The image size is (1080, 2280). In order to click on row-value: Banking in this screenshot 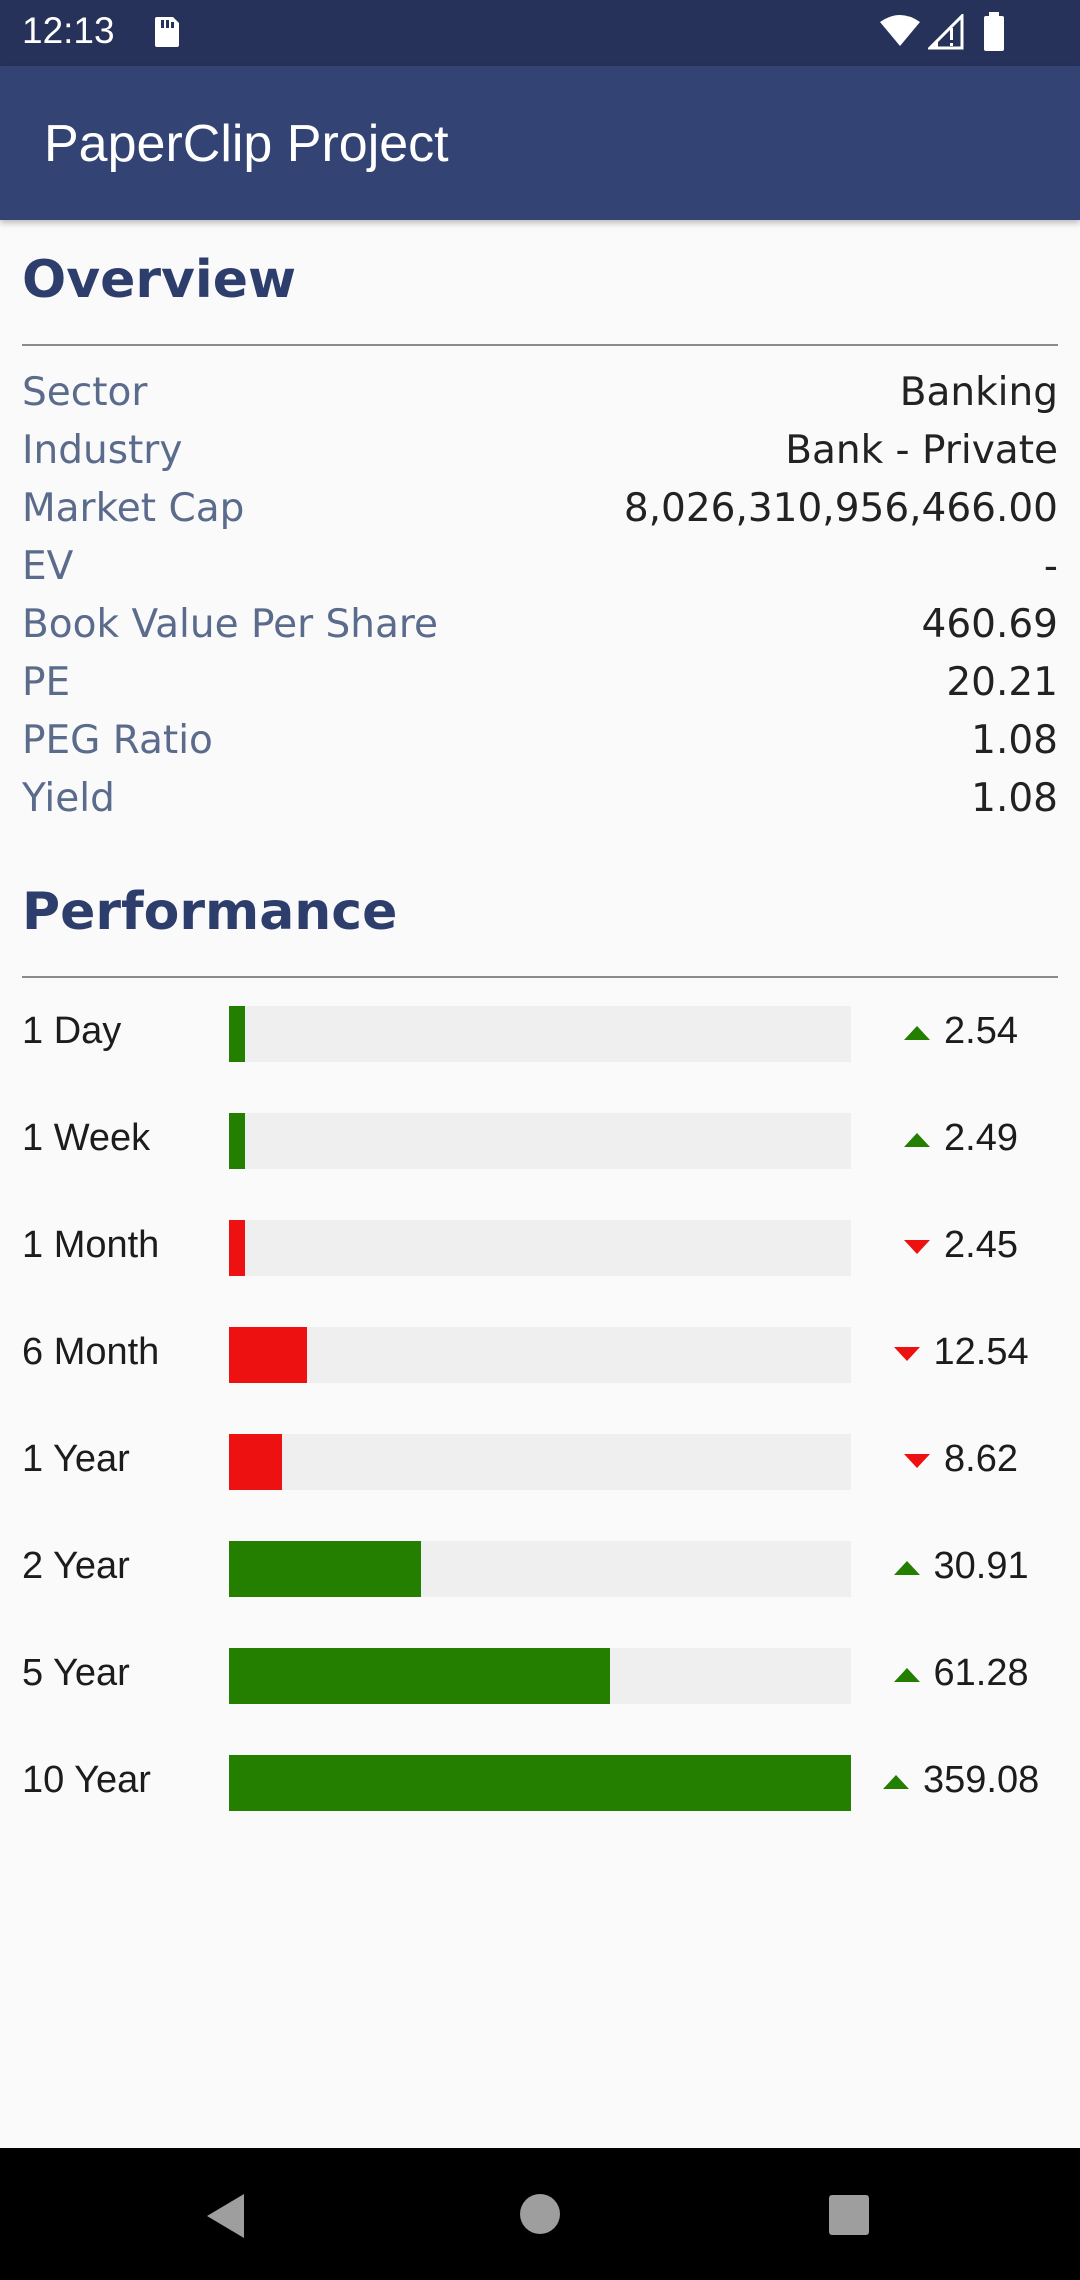, I will do `click(978, 392)`.